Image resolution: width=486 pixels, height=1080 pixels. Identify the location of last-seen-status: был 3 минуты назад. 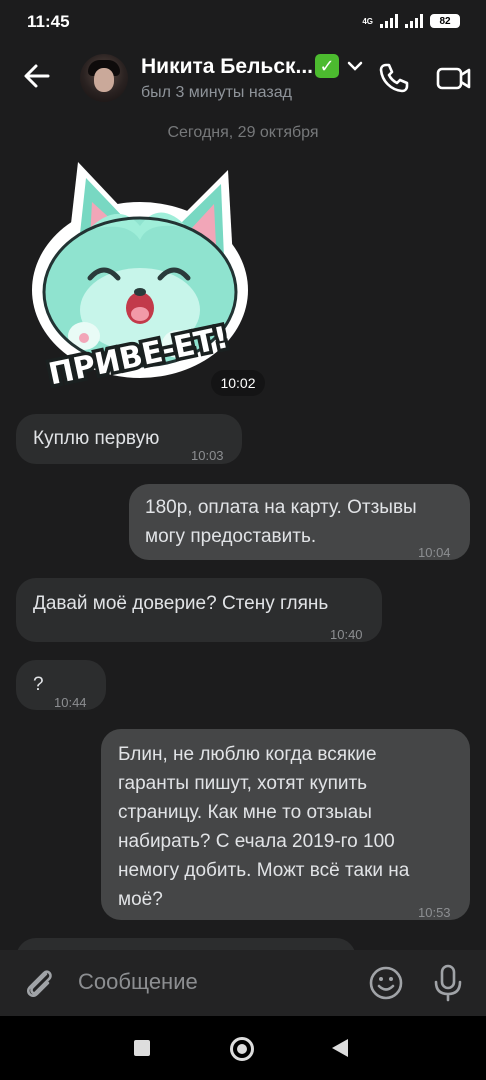
(216, 92).